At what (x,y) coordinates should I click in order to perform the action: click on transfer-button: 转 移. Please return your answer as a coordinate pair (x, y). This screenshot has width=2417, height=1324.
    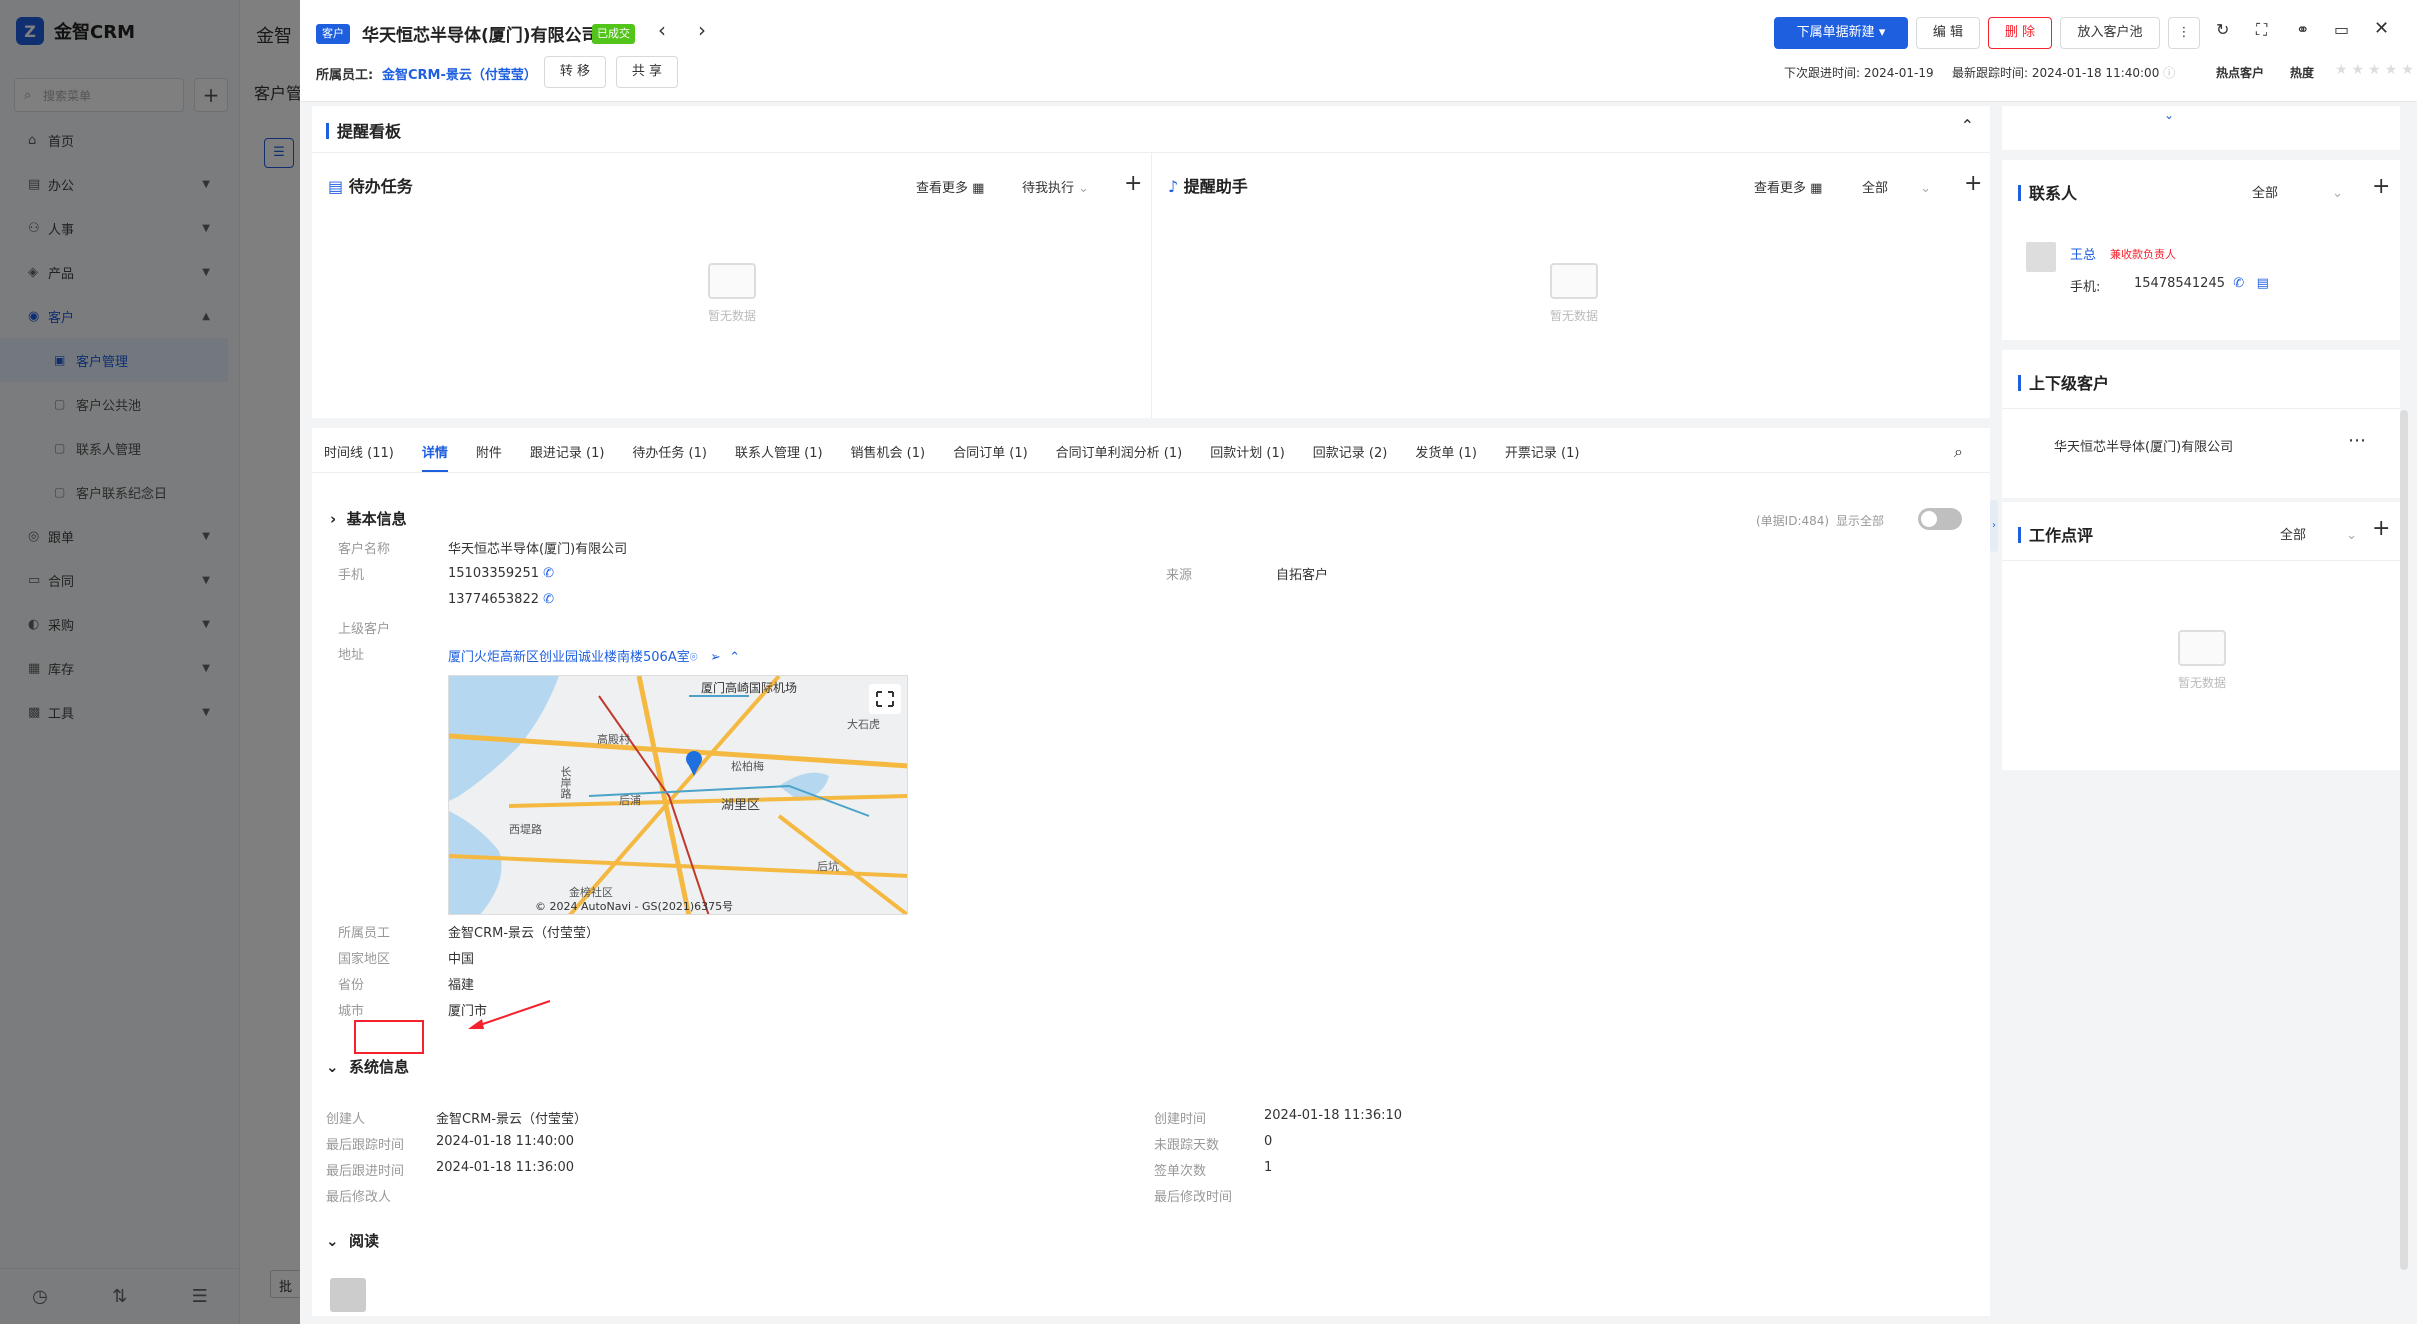
    Looking at the image, I should click on (575, 72).